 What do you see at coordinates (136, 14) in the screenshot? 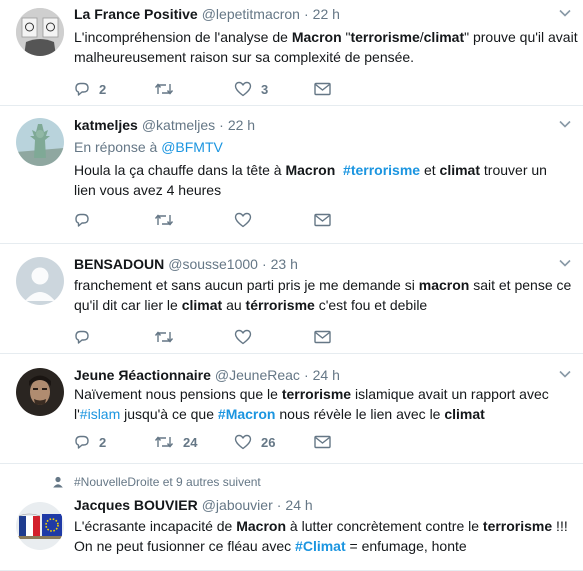
I see `display-name: La France Positive` at bounding box center [136, 14].